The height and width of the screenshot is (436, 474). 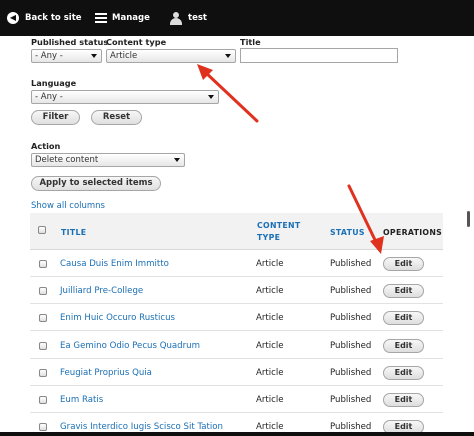 I want to click on annotation-arrow-content-type, so click(x=228, y=93).